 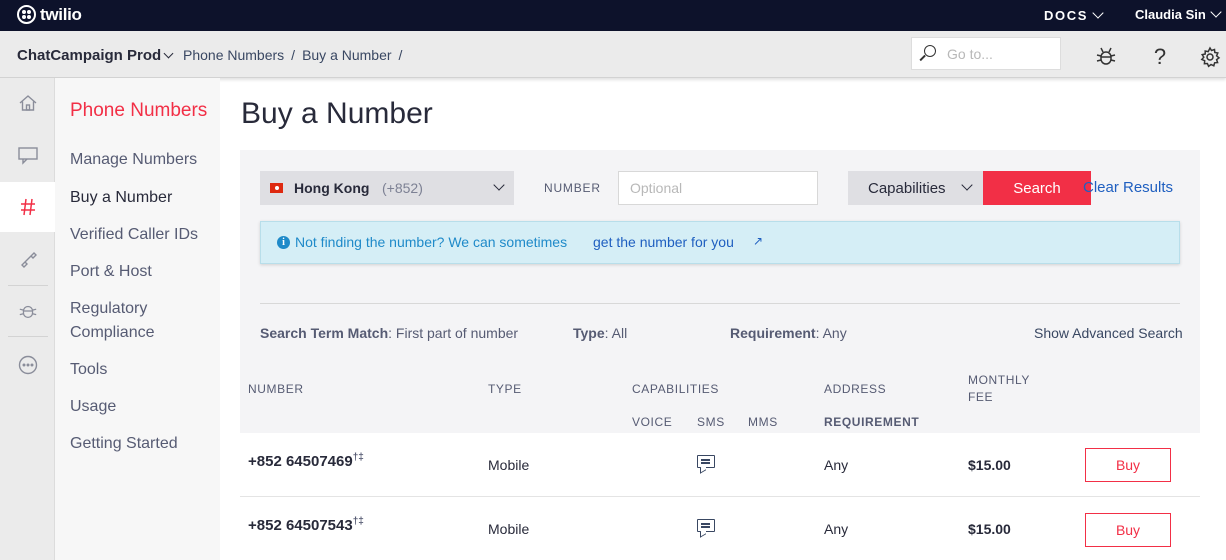 What do you see at coordinates (61, 14) in the screenshot?
I see `brand-name: twilio` at bounding box center [61, 14].